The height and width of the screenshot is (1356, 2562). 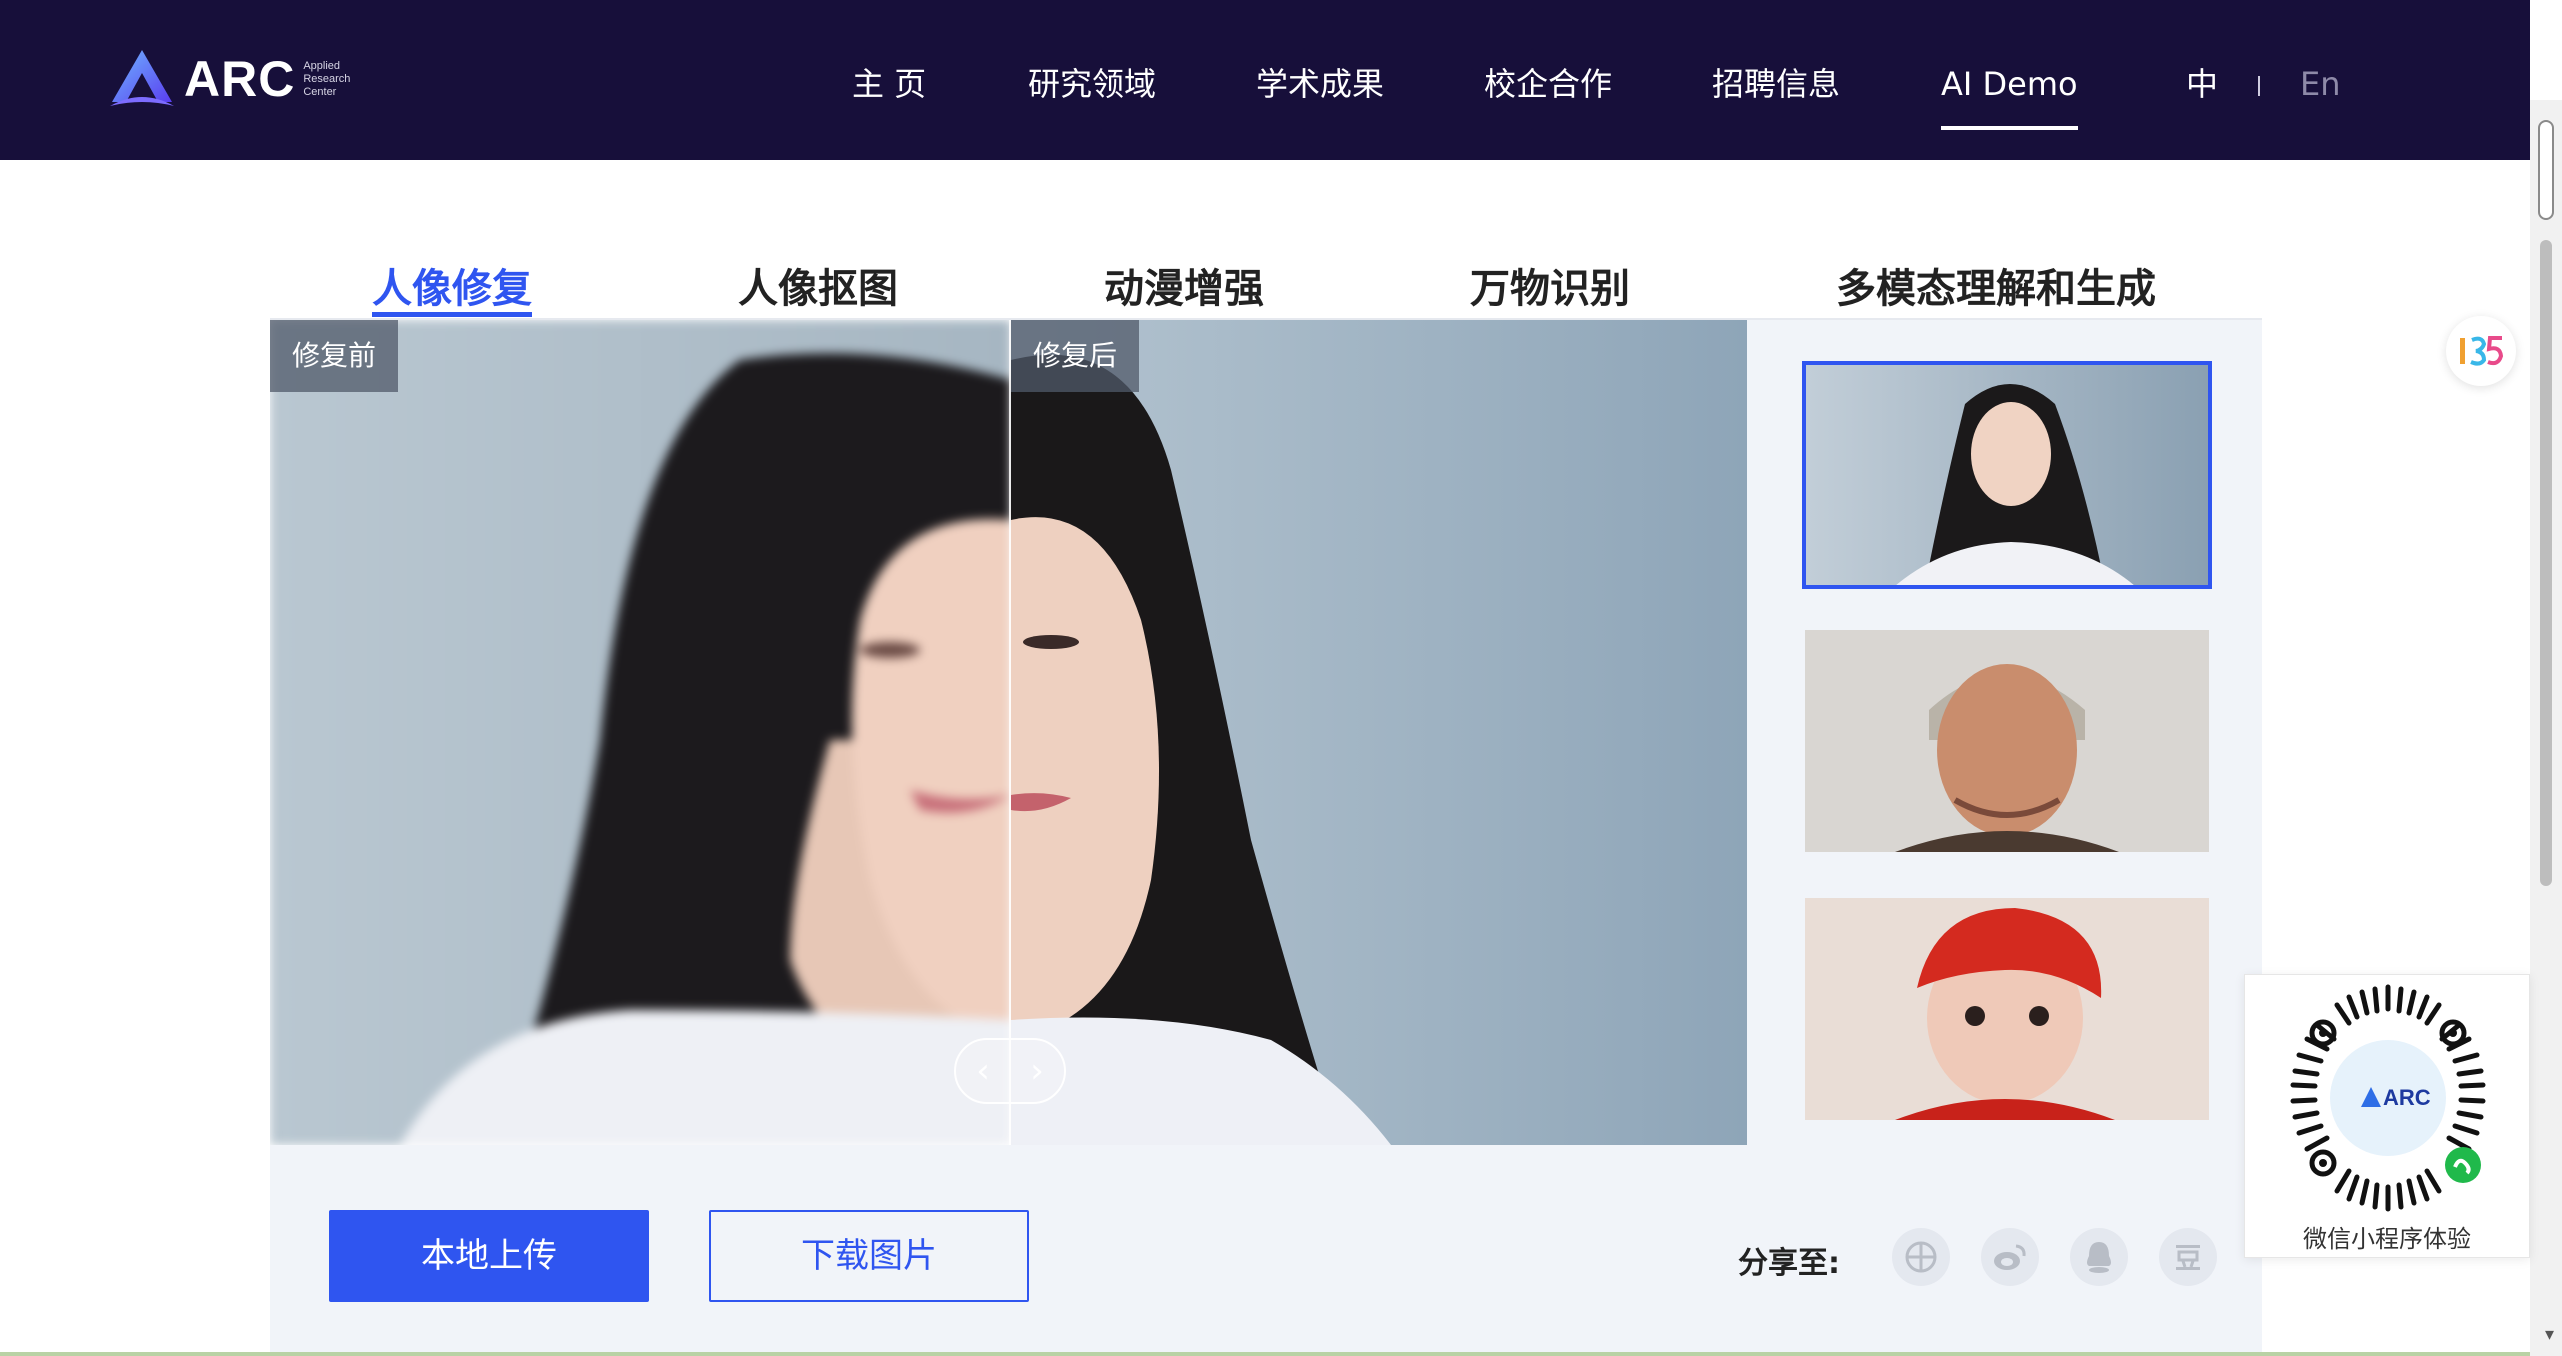 What do you see at coordinates (1550, 285) in the screenshot?
I see `tab-object-recognition: 万物识别` at bounding box center [1550, 285].